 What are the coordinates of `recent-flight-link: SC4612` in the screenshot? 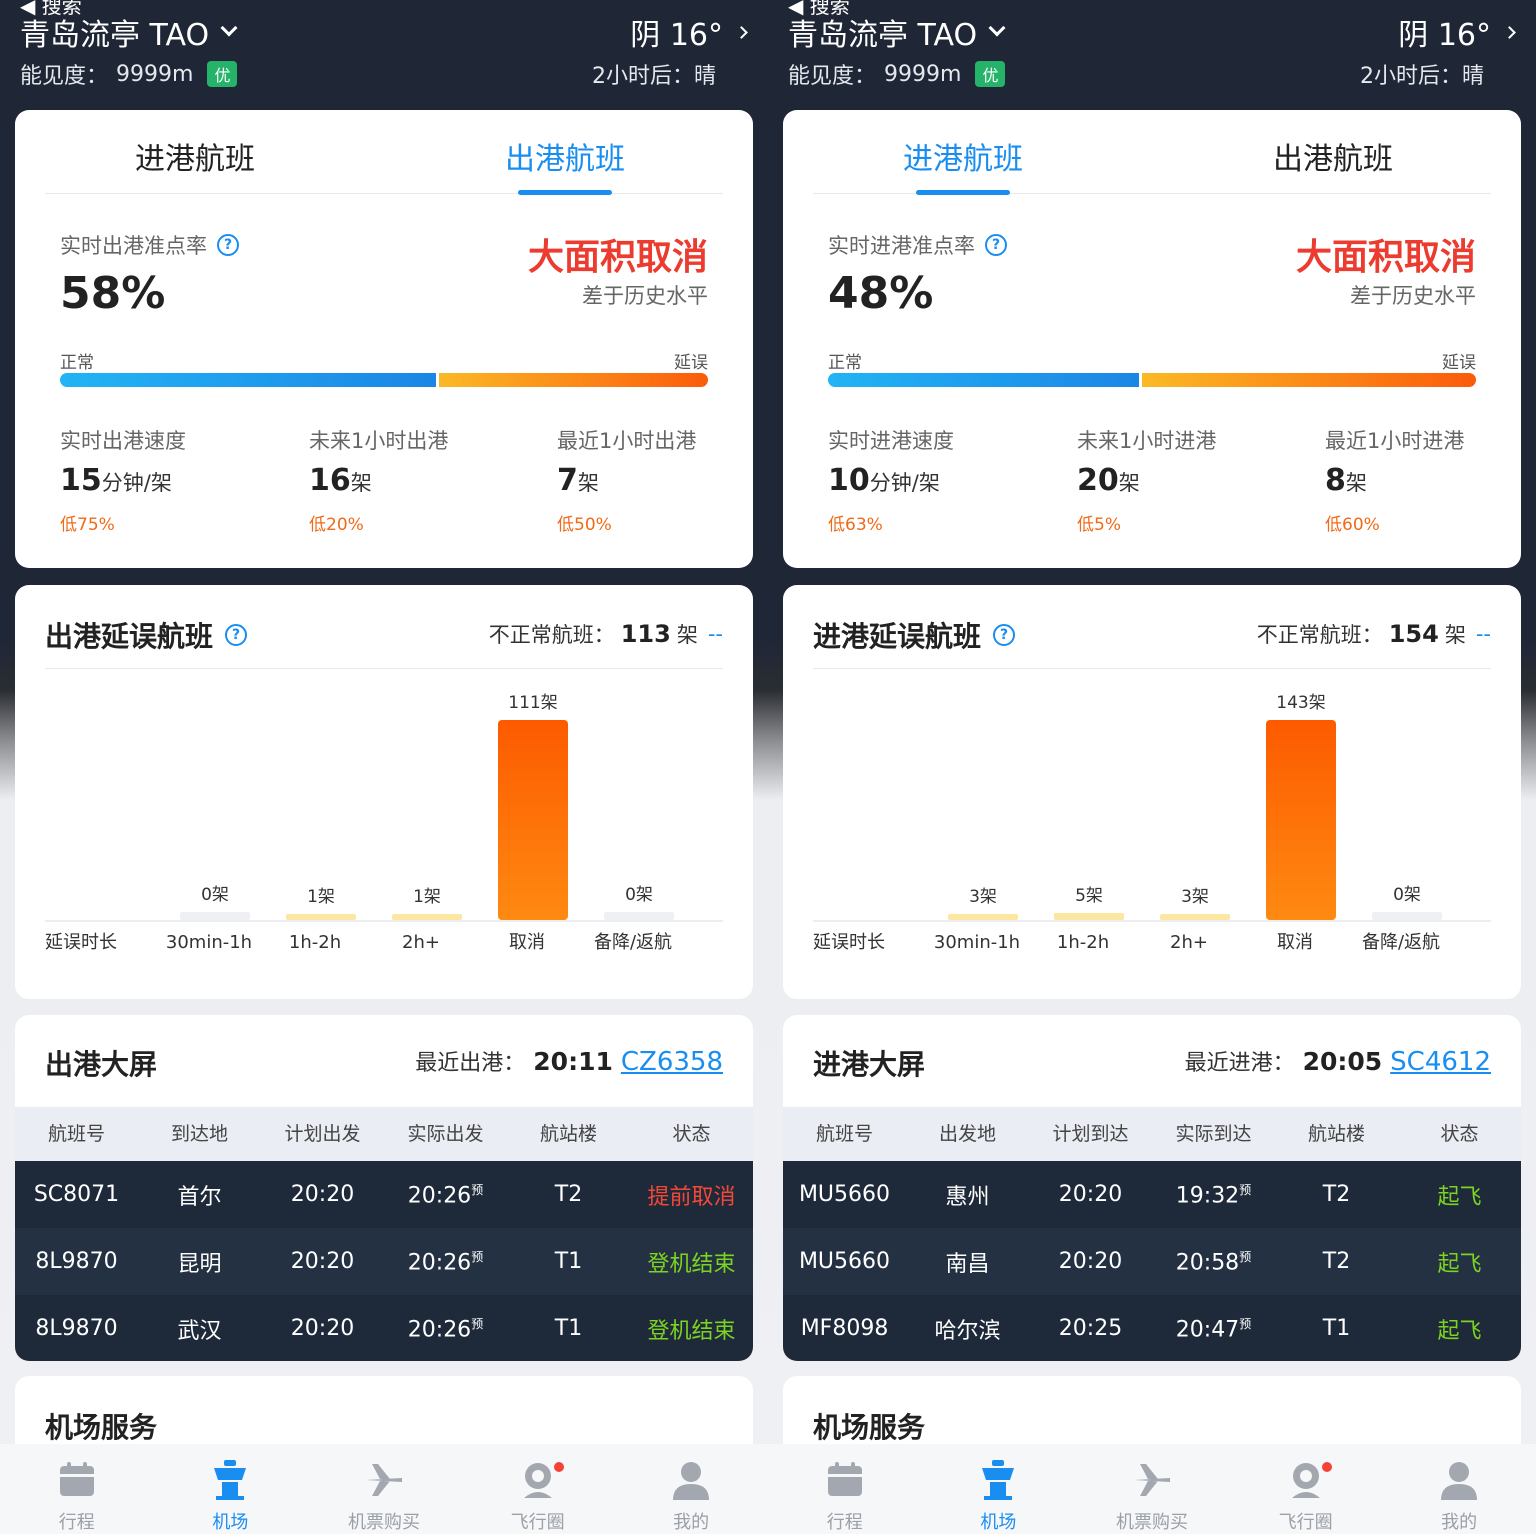 It's located at (1440, 1062).